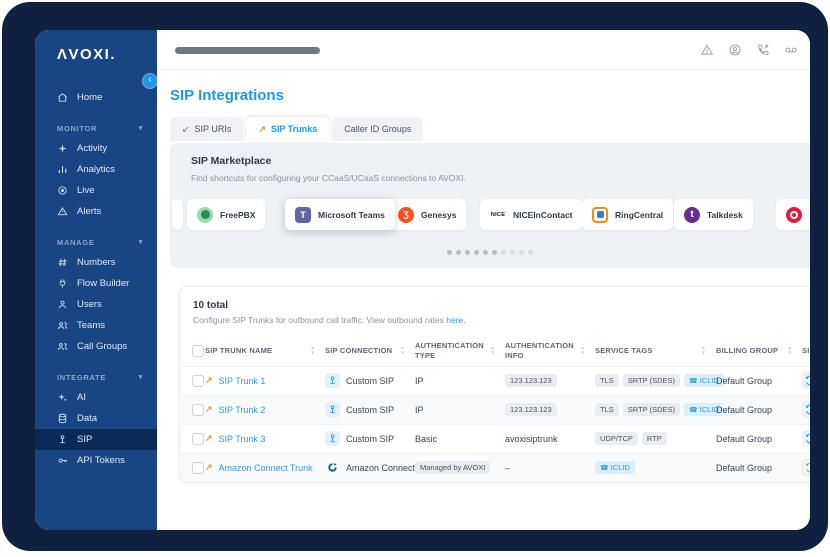 The image size is (830, 557). Describe the element at coordinates (96, 397) in the screenshot. I see `sidebar-item-ai: AI` at that location.